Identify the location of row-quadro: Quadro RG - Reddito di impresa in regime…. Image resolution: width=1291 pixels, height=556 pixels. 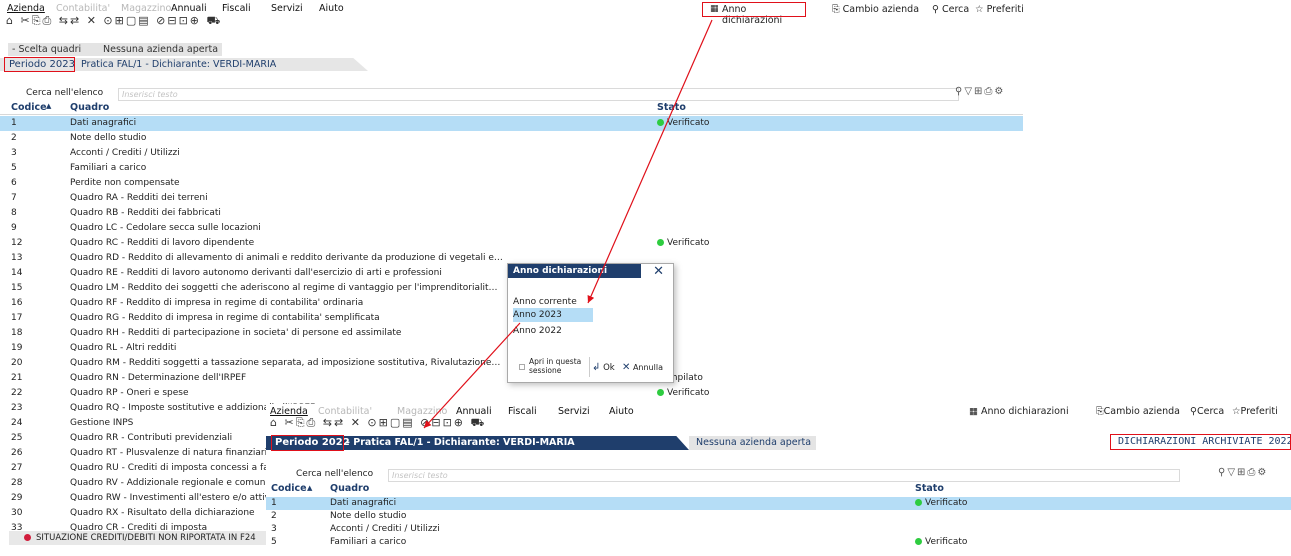
(225, 318).